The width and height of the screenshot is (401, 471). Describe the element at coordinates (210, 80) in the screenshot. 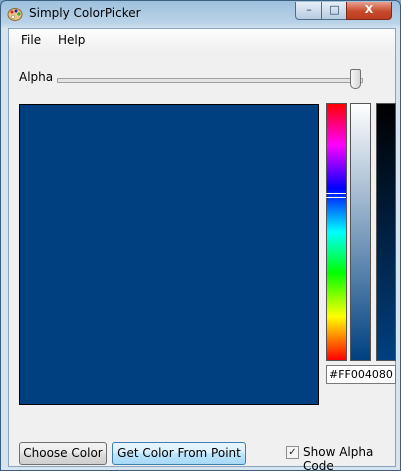

I see `alpha-slider-track` at that location.